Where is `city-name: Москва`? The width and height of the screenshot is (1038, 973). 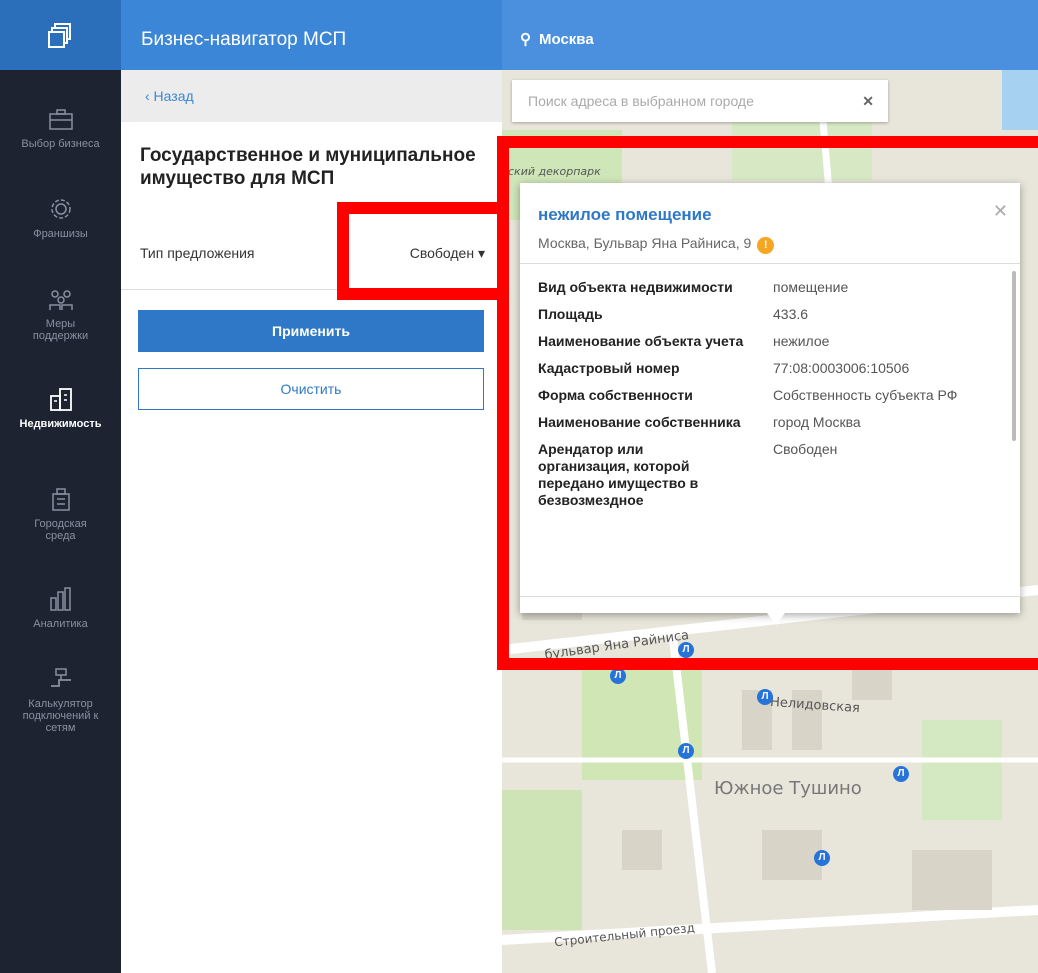
city-name: Москва is located at coordinates (566, 39).